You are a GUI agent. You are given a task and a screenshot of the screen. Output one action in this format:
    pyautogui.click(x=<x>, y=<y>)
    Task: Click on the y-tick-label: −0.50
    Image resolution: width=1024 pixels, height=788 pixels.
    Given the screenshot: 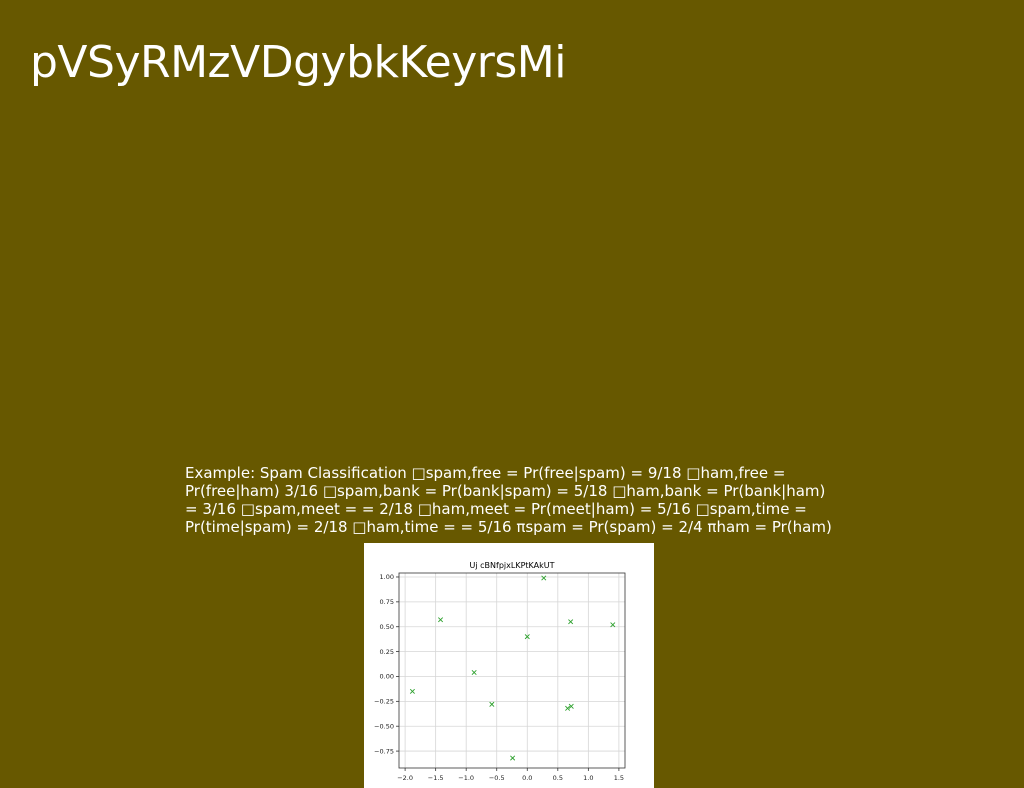 What is the action you would take?
    pyautogui.click(x=384, y=726)
    